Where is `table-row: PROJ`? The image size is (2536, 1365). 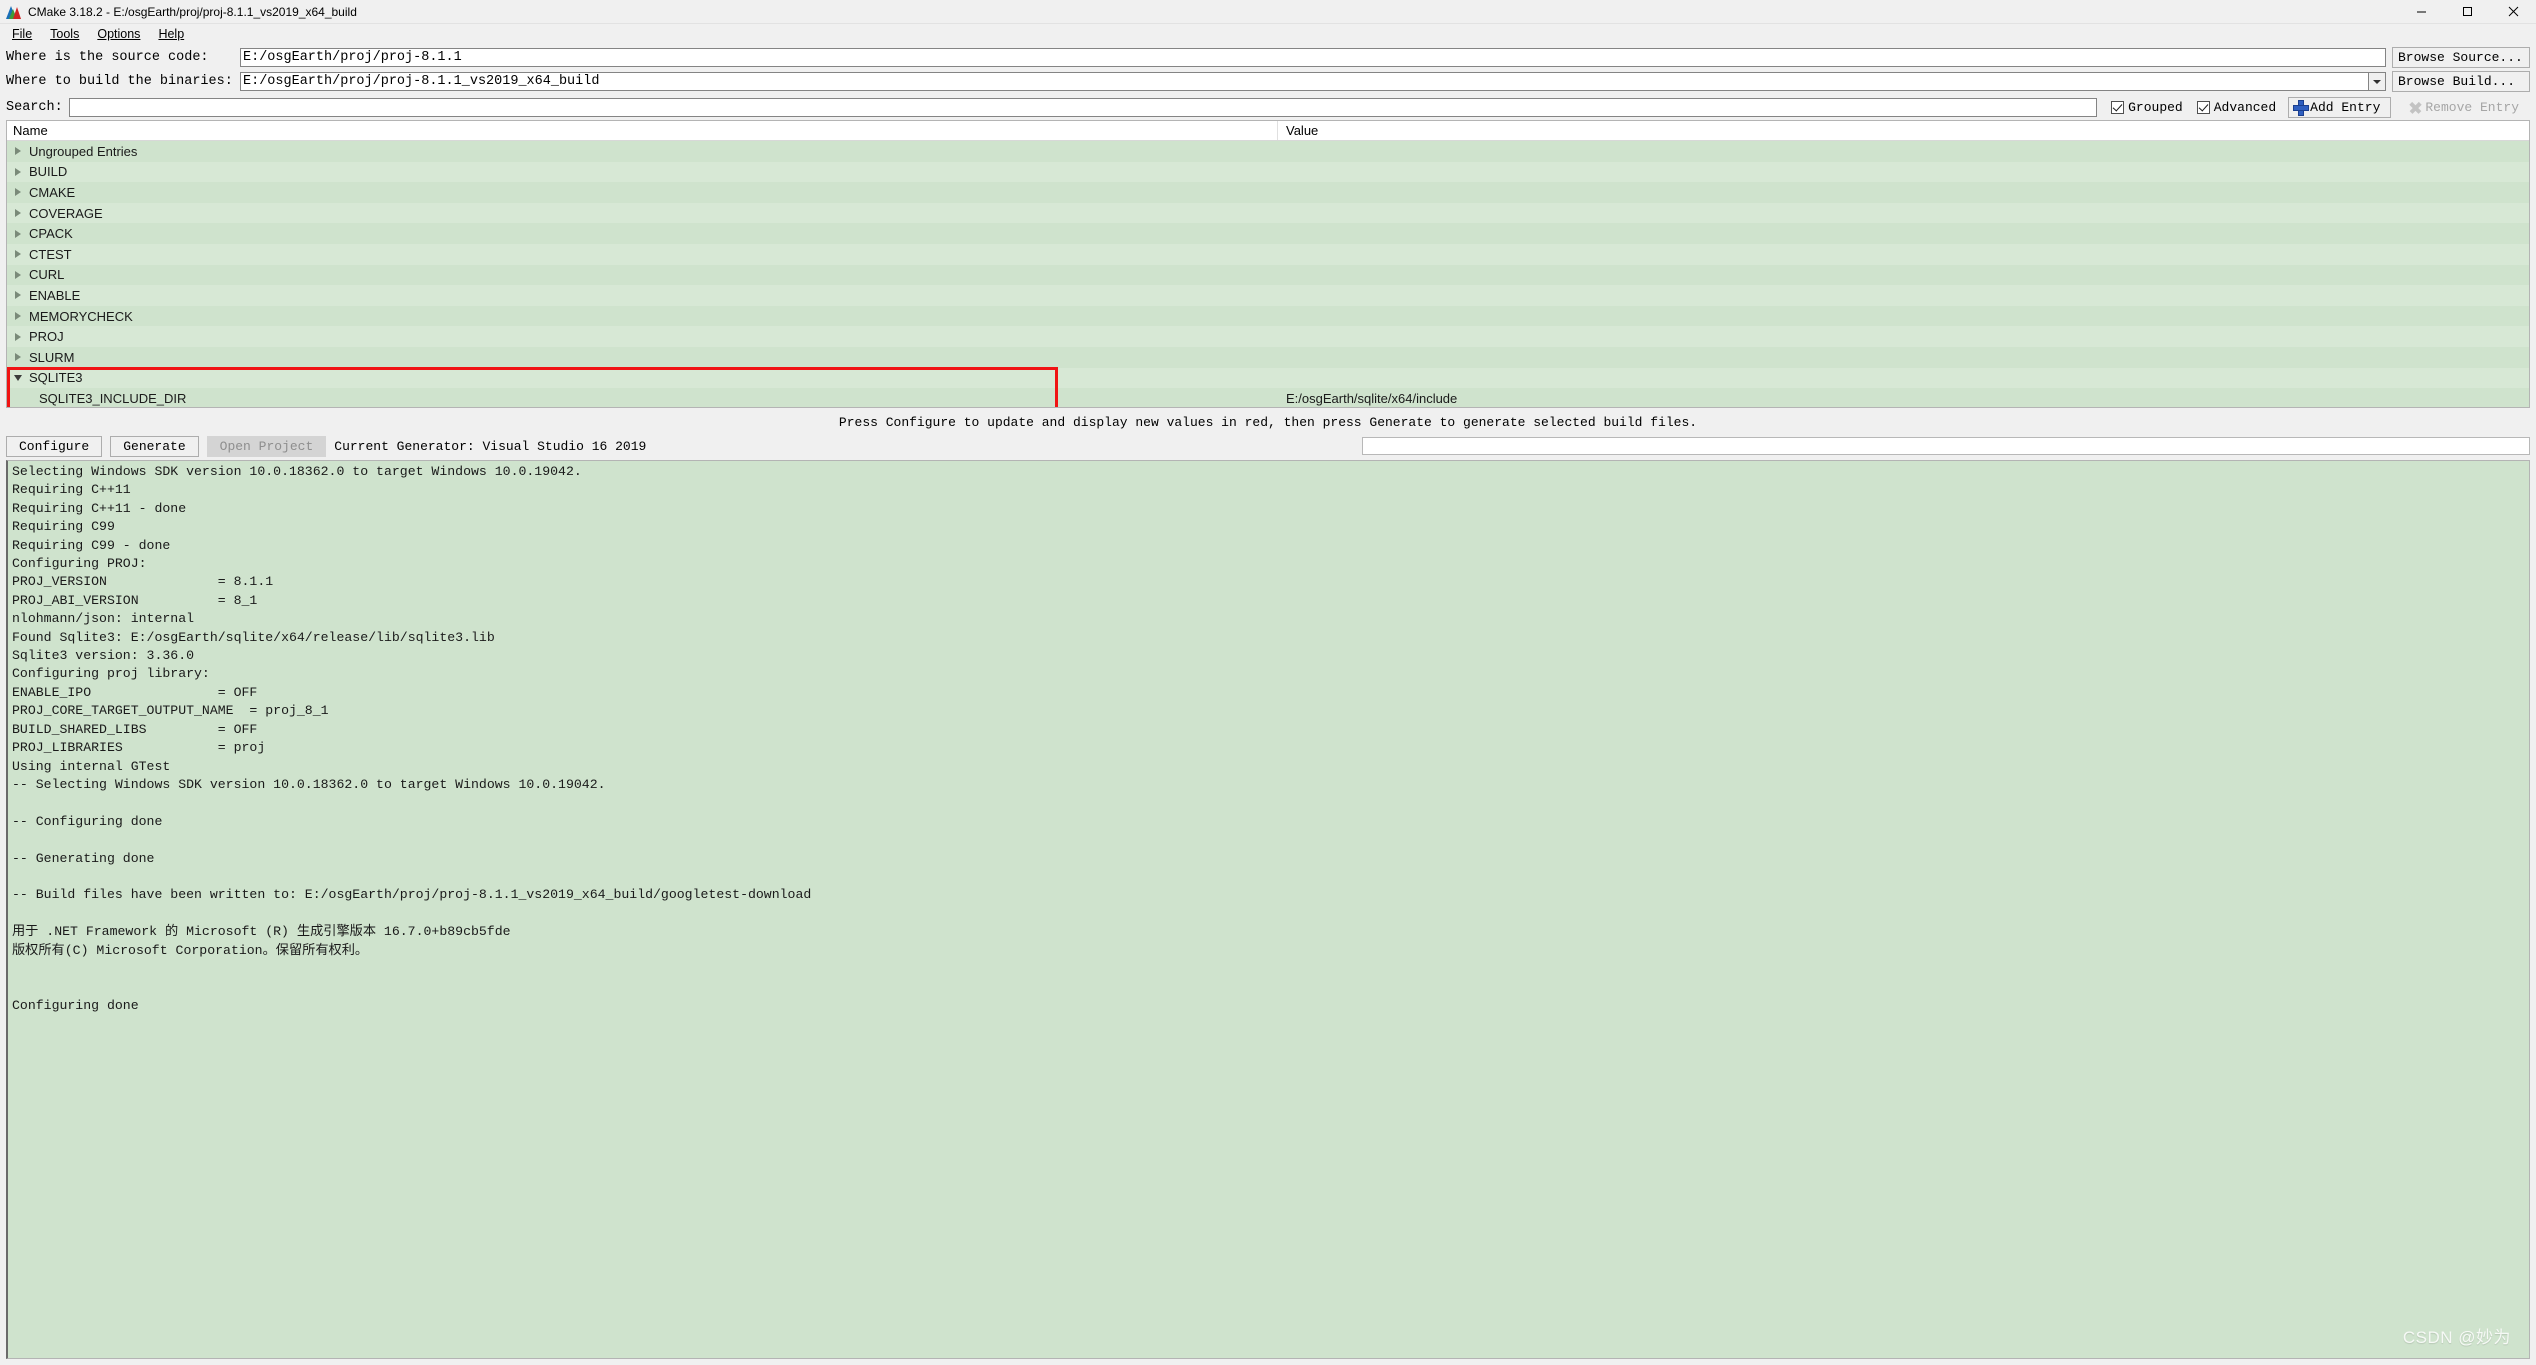 table-row: PROJ is located at coordinates (1268, 336).